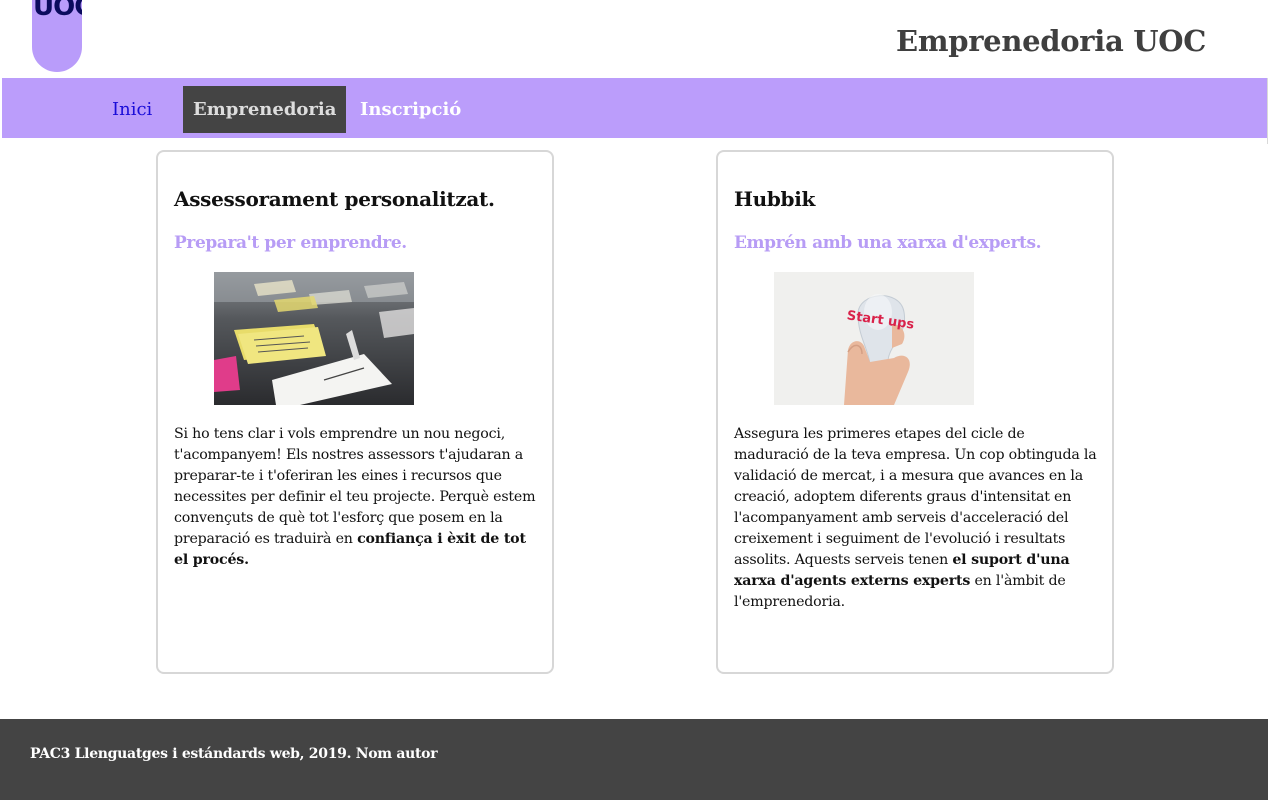  What do you see at coordinates (634, 39) in the screenshot?
I see `site-header: UOC Emprenedoria UOC` at bounding box center [634, 39].